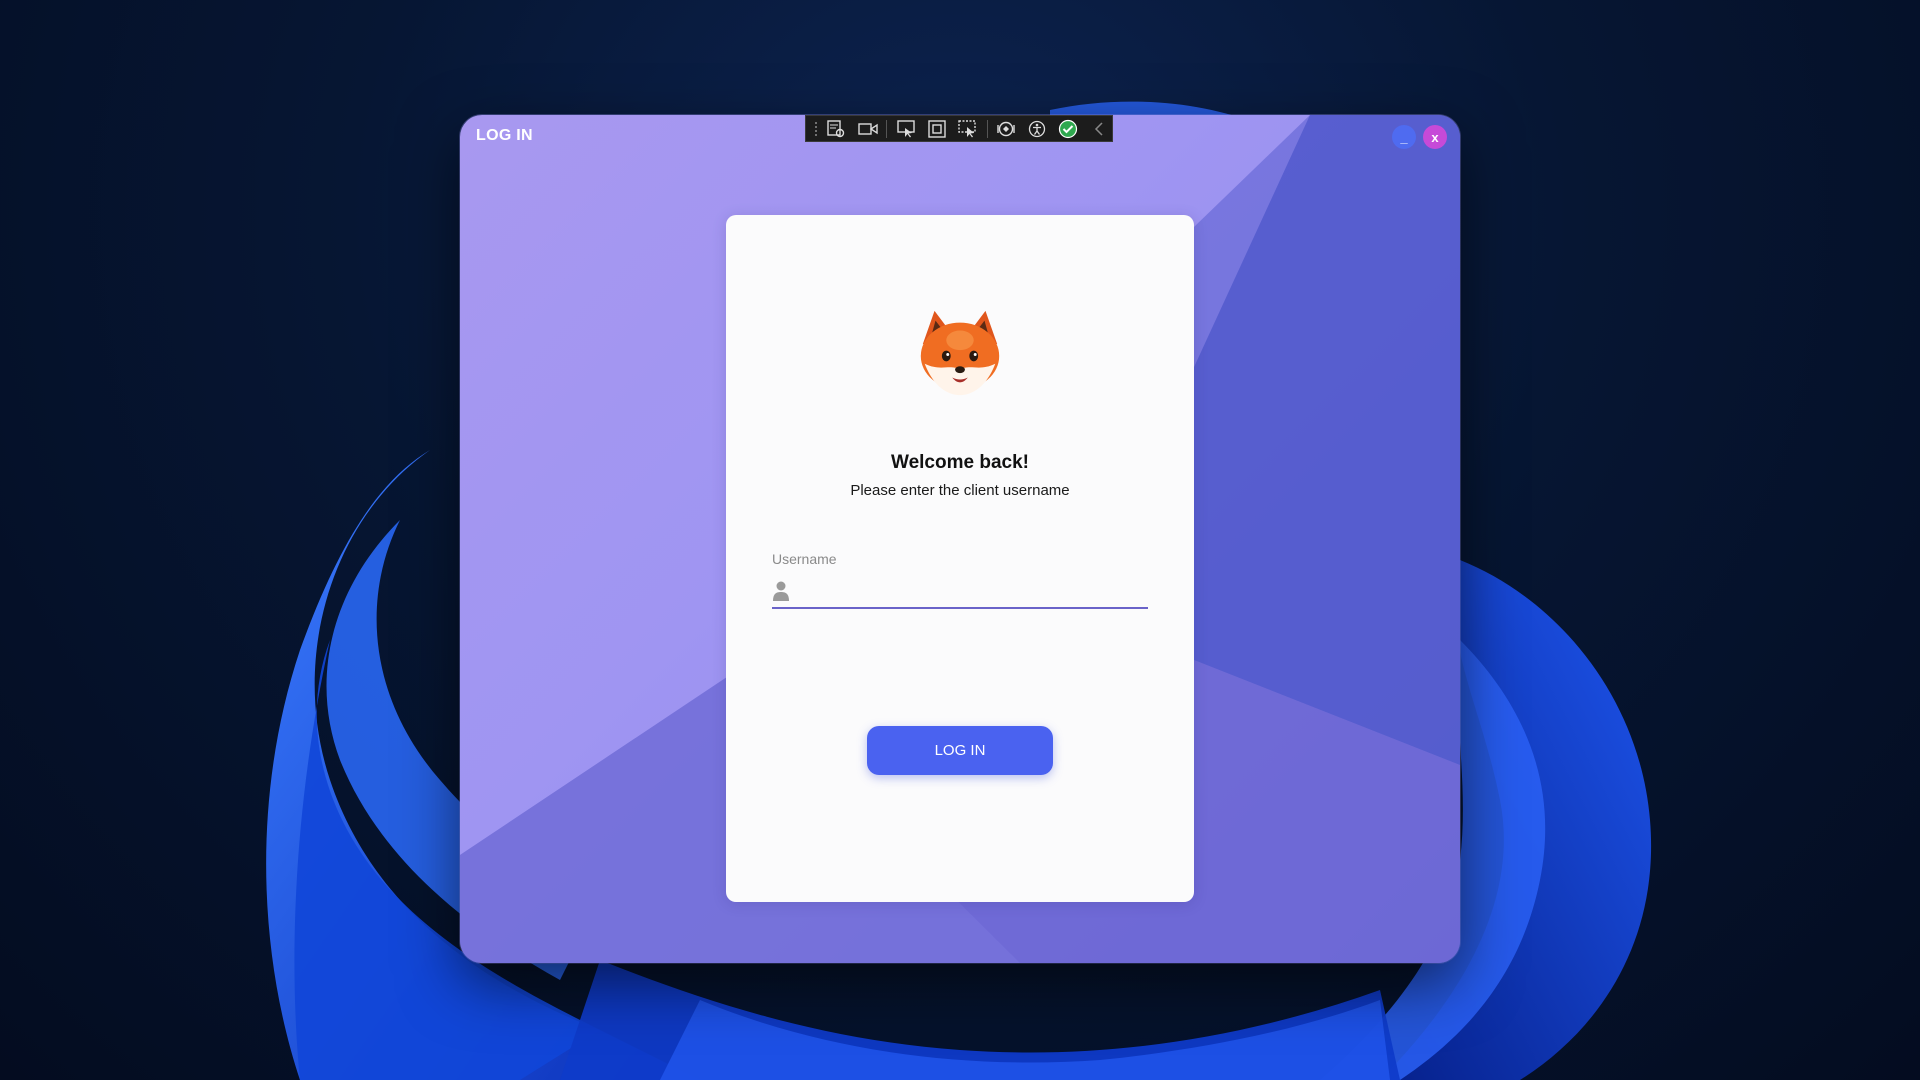 The height and width of the screenshot is (1080, 1920). Describe the element at coordinates (967, 129) in the screenshot. I see `track-focused-element-icon` at that location.